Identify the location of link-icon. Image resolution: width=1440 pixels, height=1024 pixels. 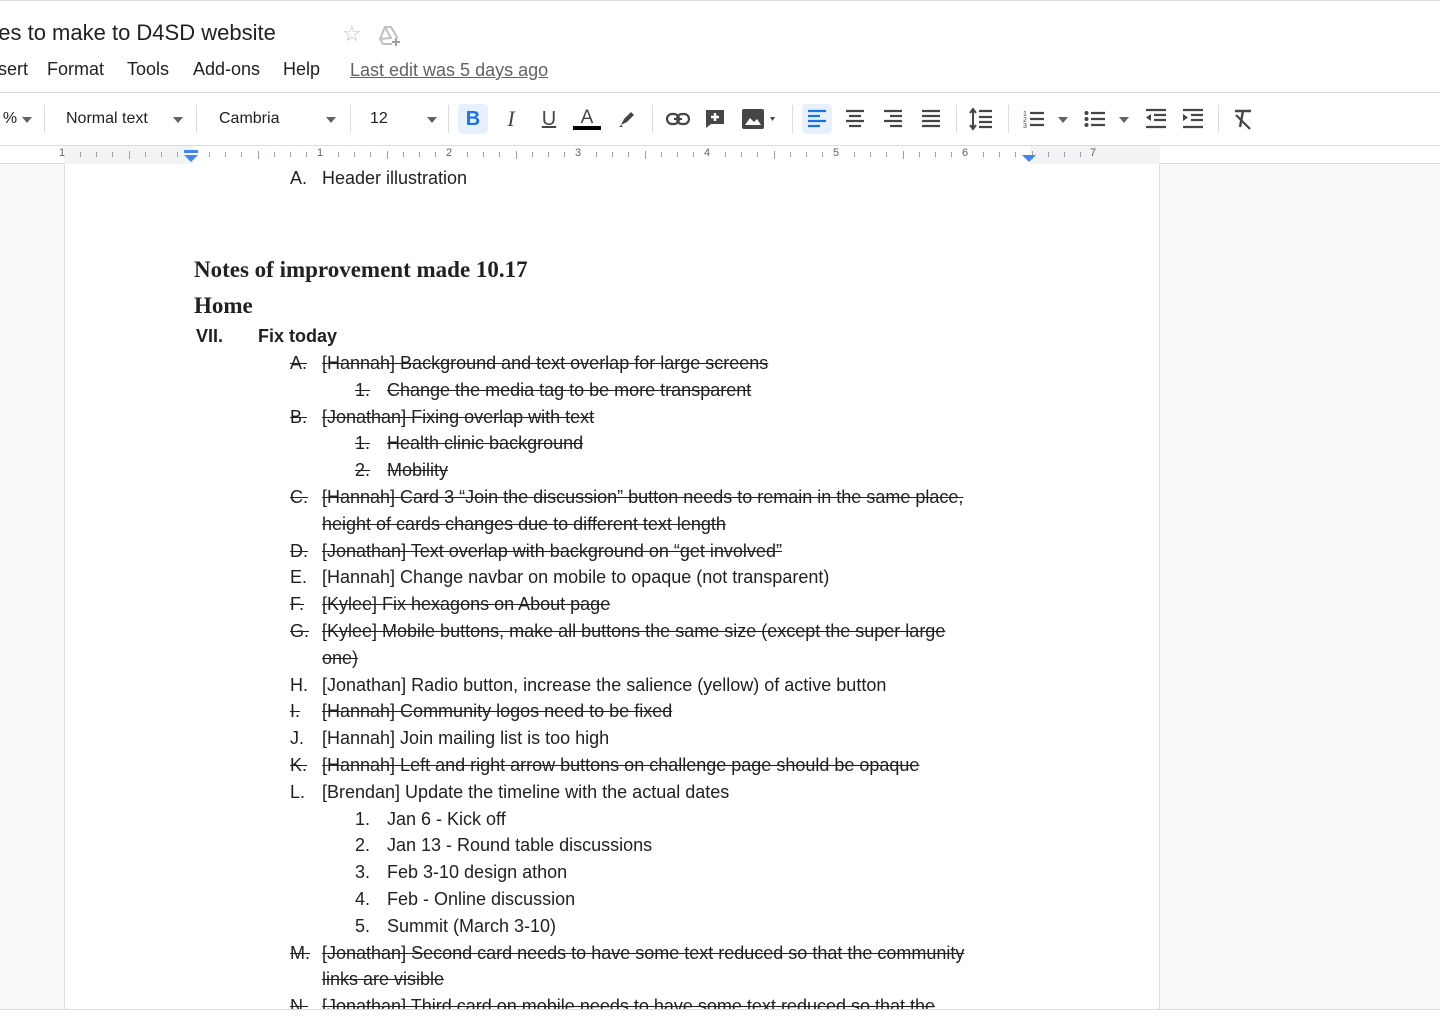
(678, 119).